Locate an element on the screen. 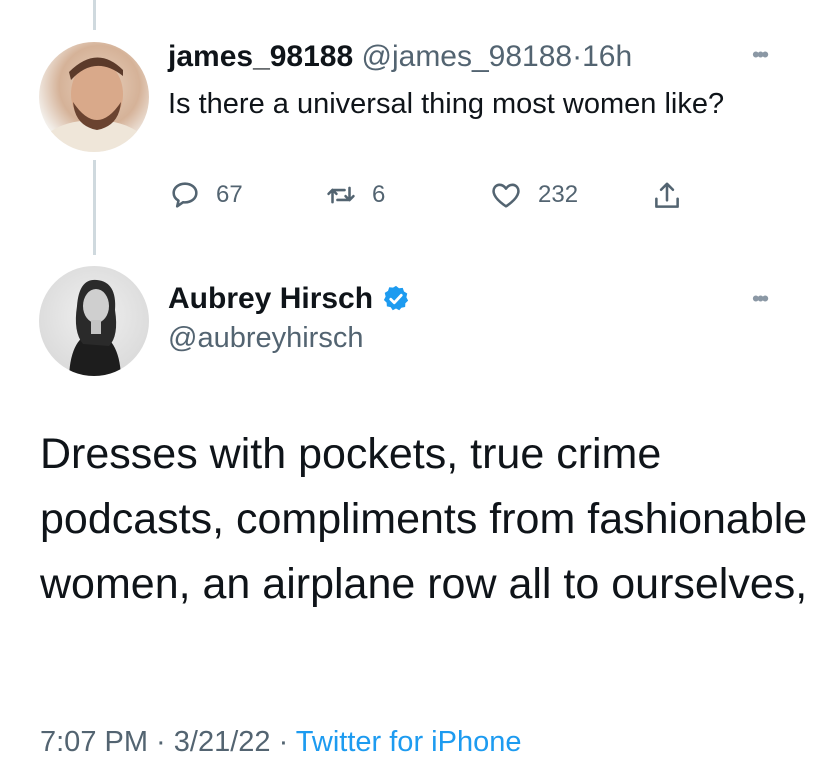 The height and width of the screenshot is (783, 827). reply-count: 67 is located at coordinates (229, 194).